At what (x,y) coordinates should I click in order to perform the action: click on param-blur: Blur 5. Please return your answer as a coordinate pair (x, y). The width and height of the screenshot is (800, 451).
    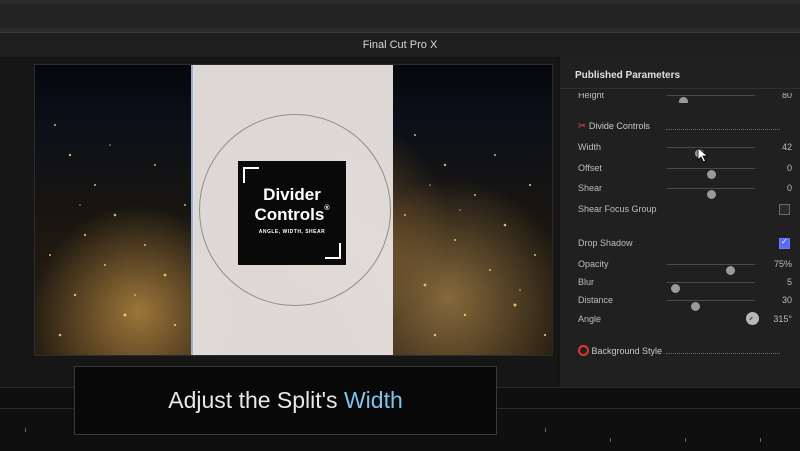
    Looking at the image, I should click on (686, 284).